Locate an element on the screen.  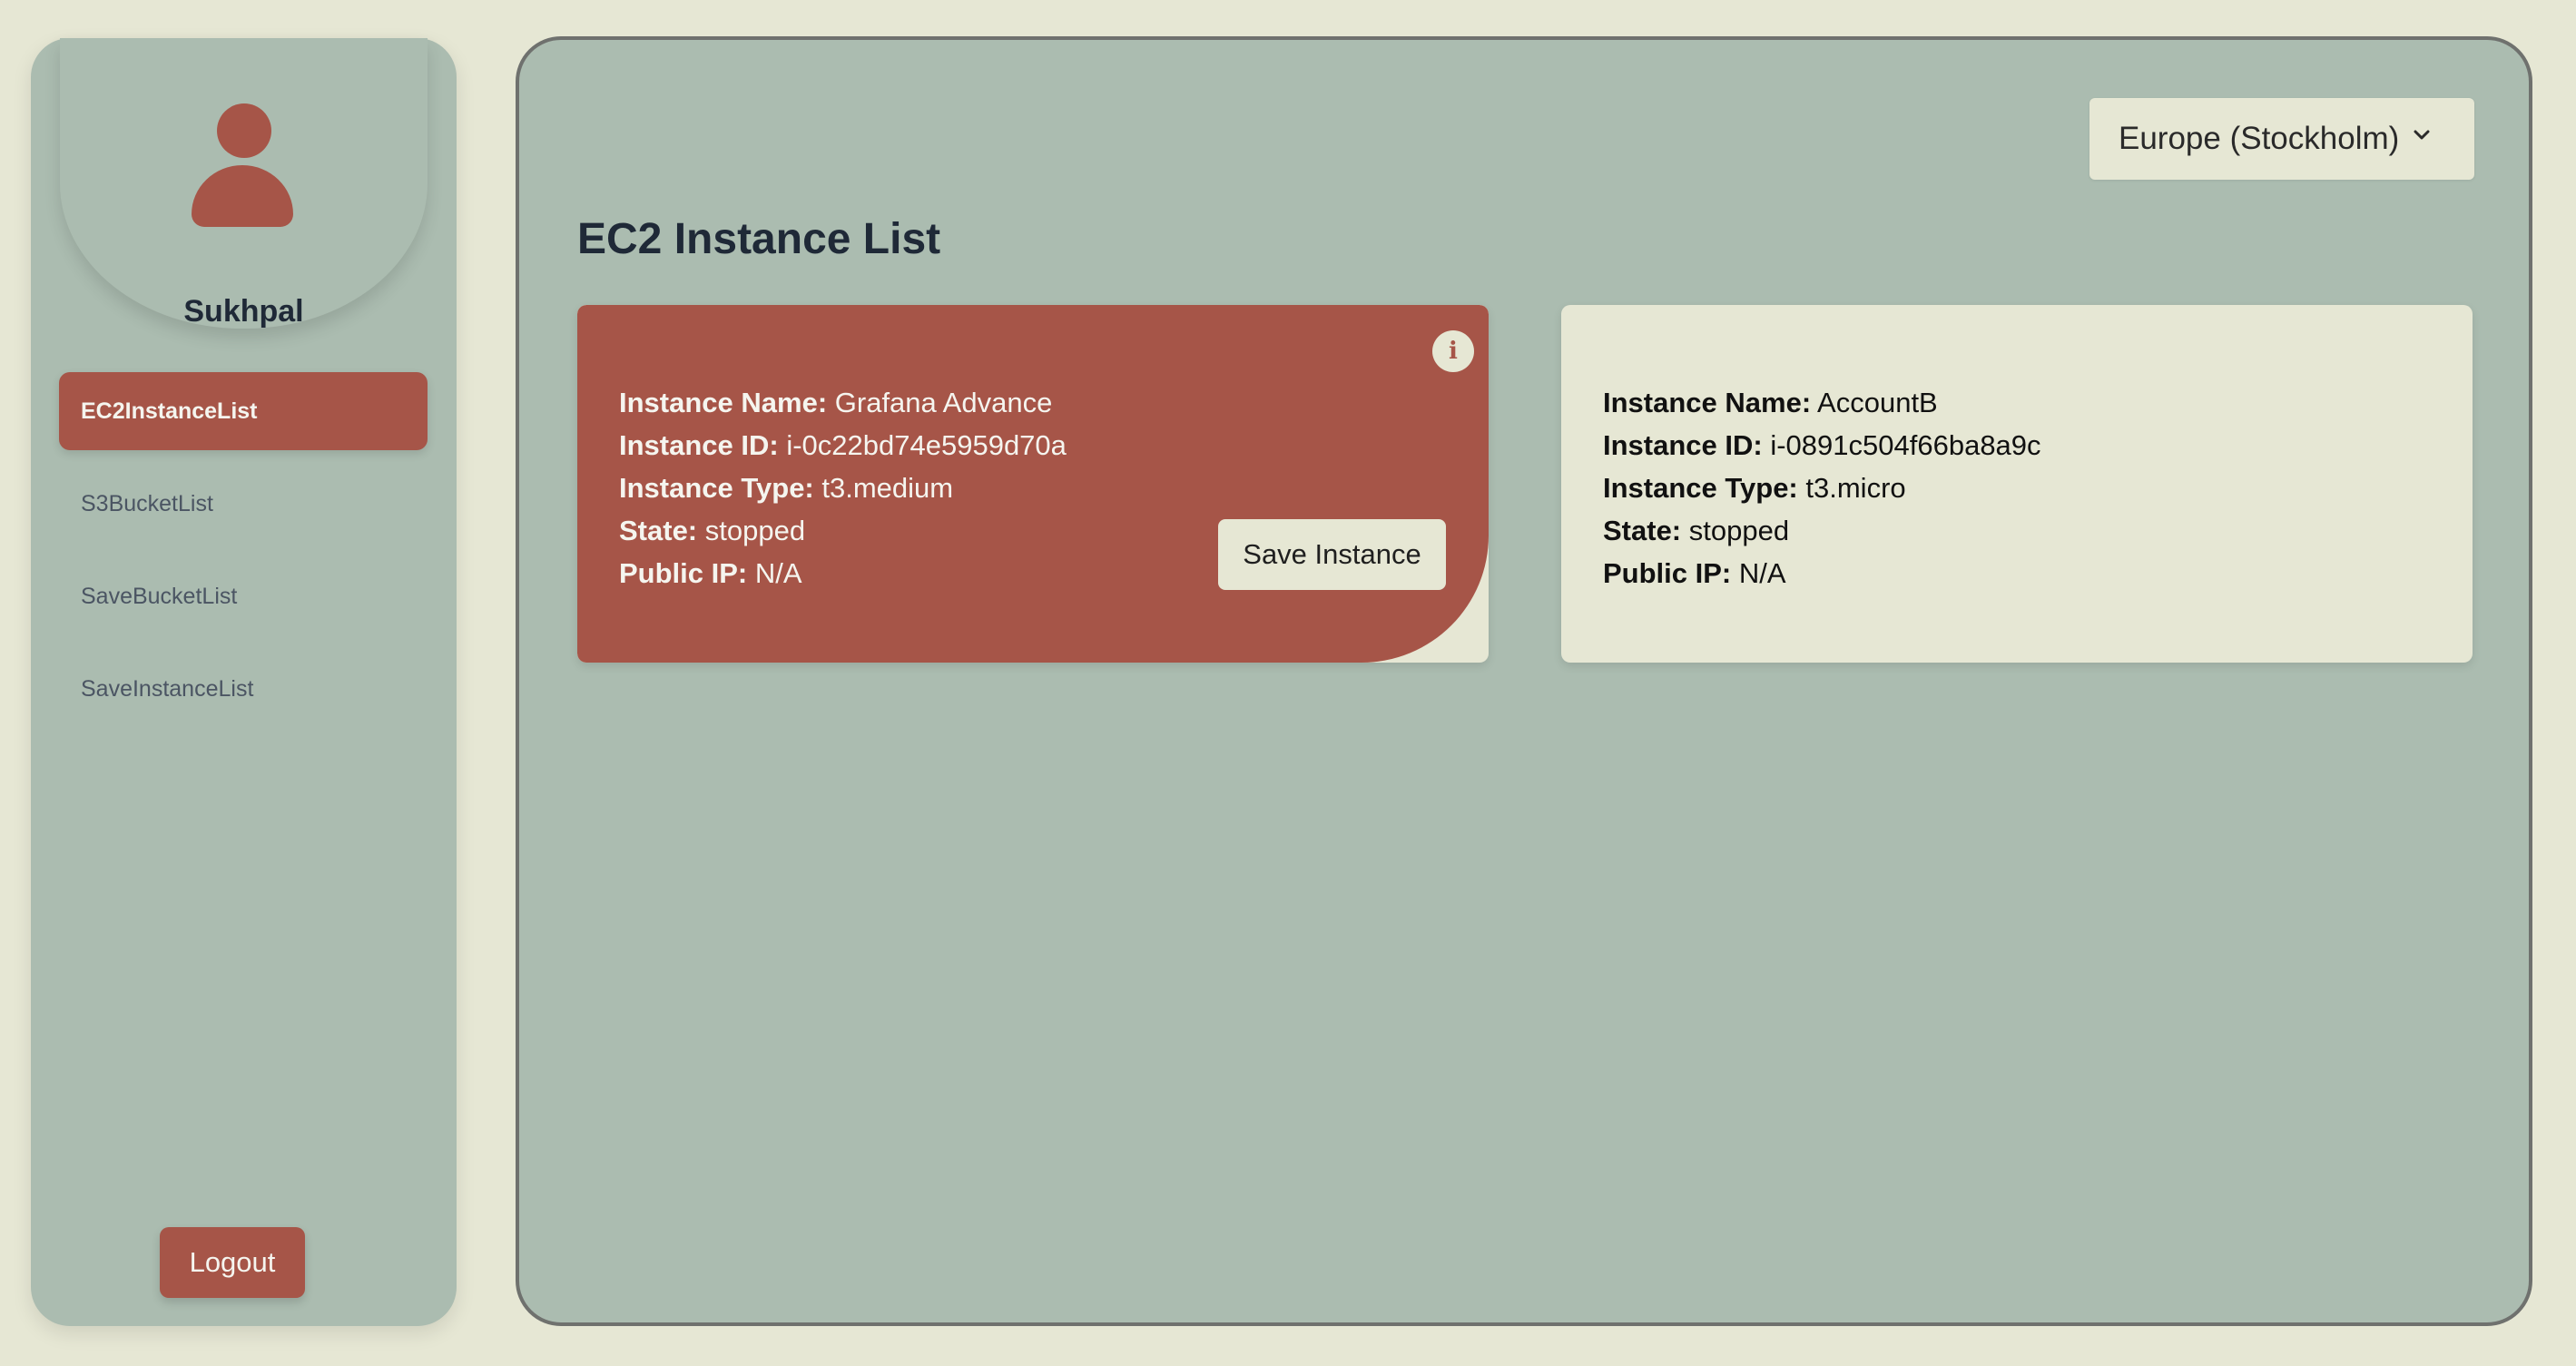
region-select: Europe (Stockholm) is located at coordinates (2281, 139).